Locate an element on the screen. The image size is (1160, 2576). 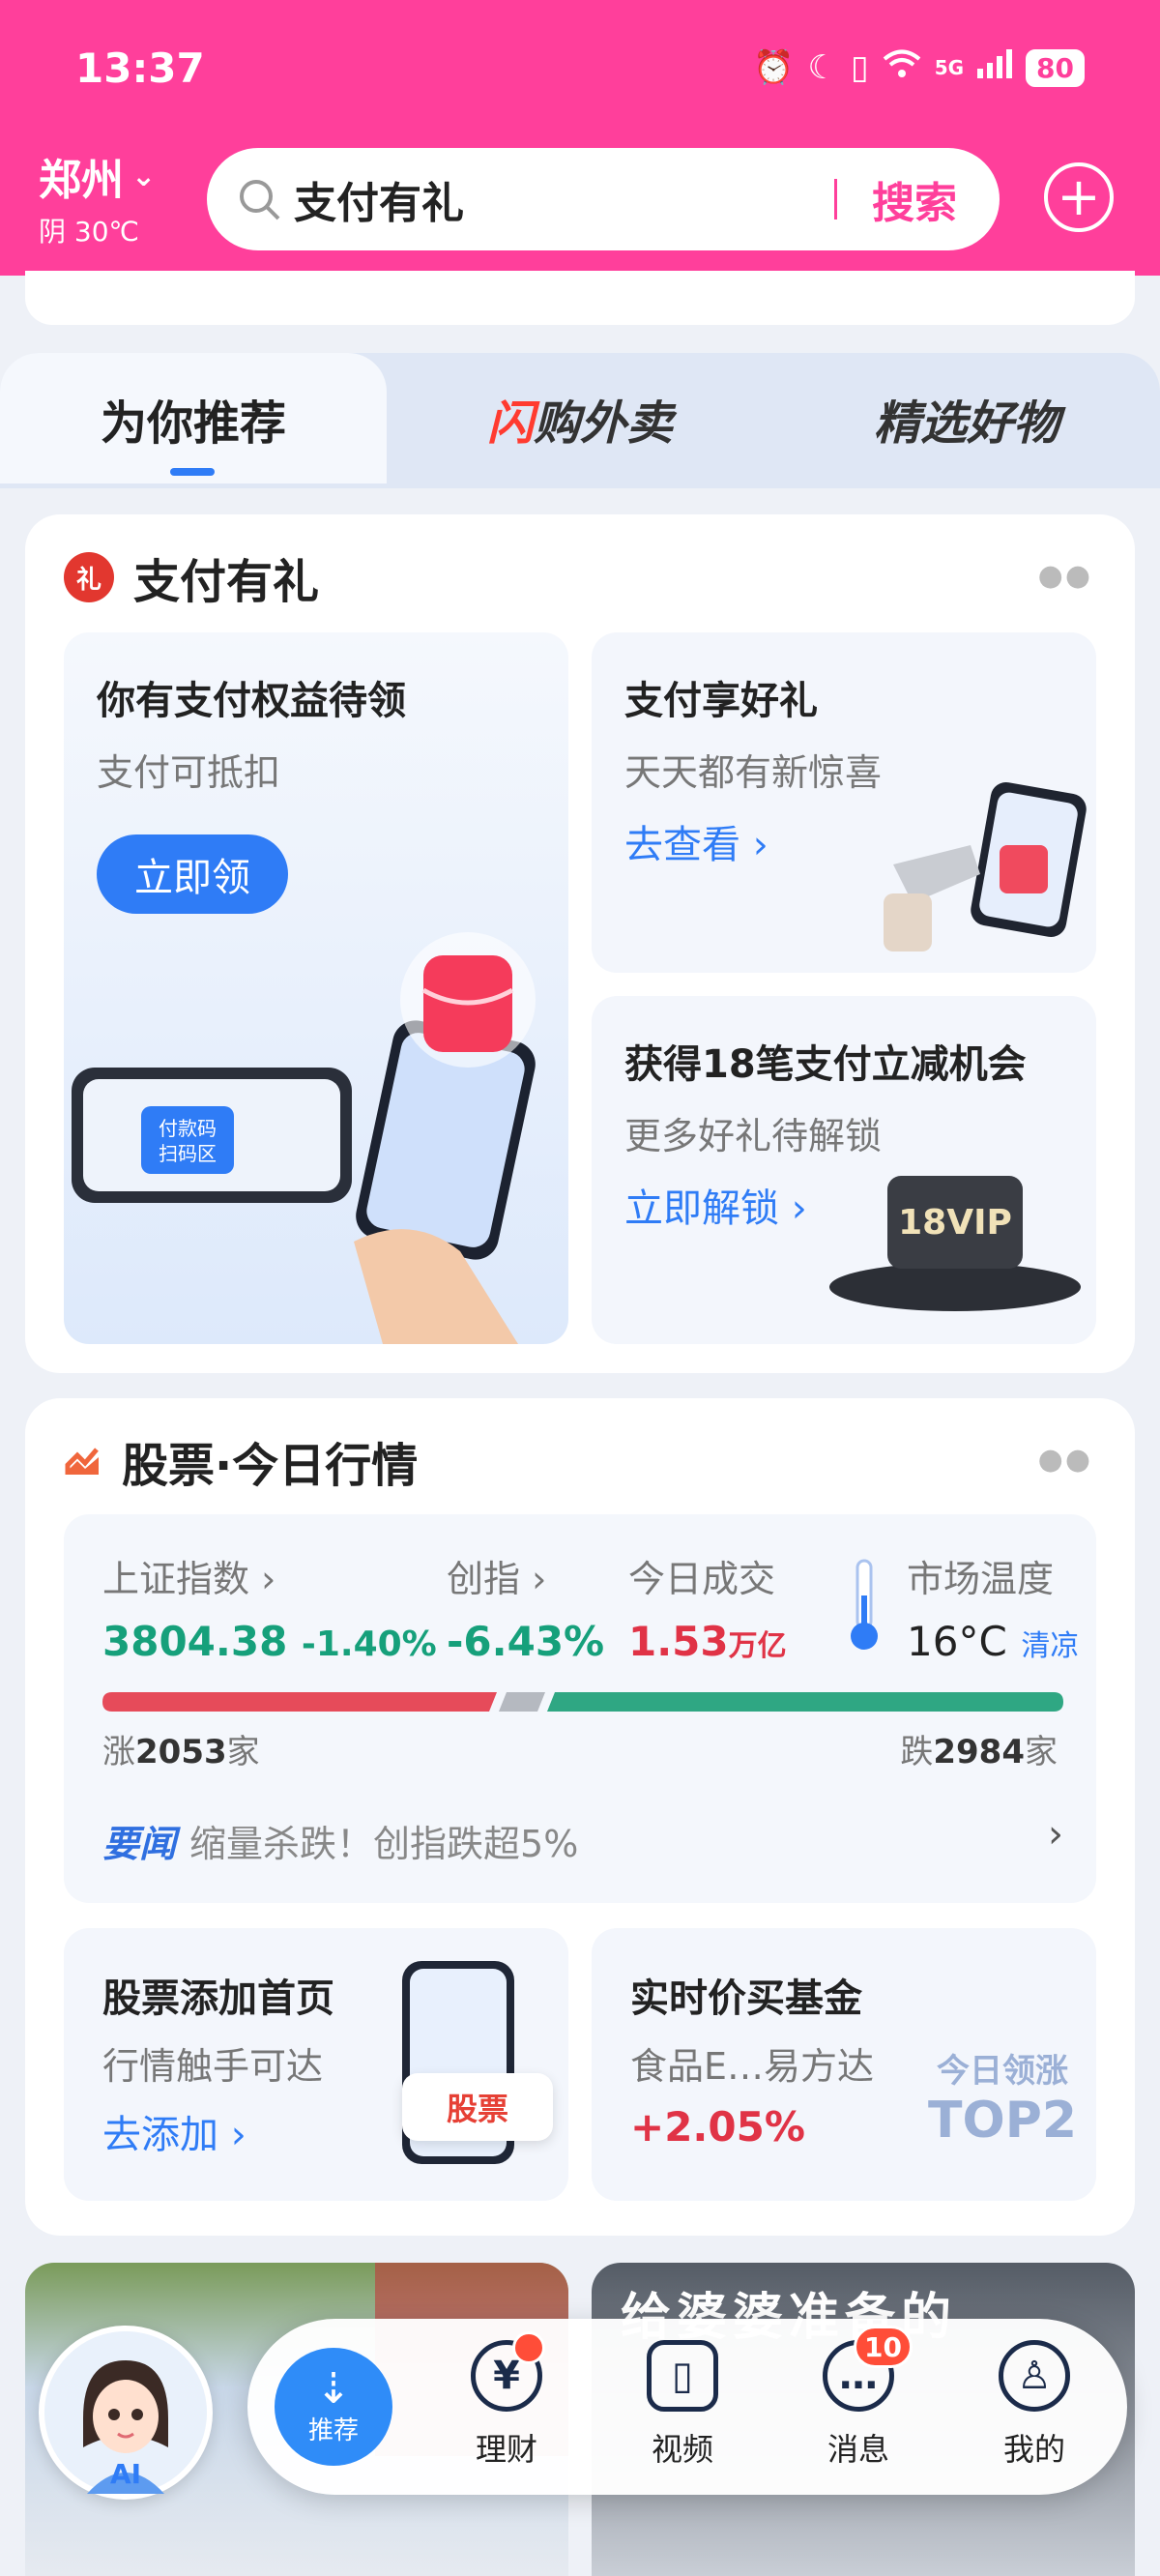
section-header: 股票·今日行情 is located at coordinates (241, 1461).